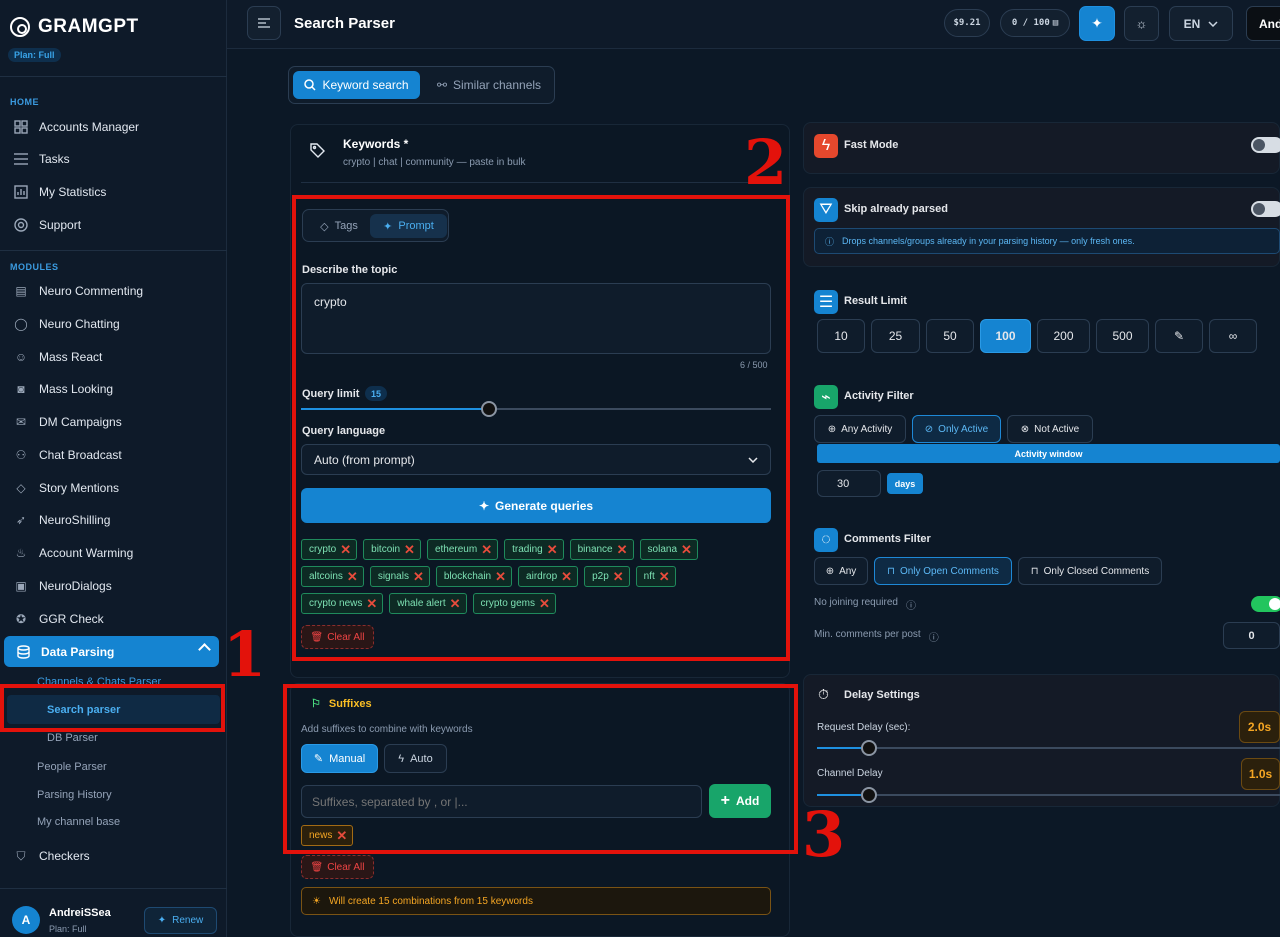 Image resolution: width=1280 pixels, height=937 pixels. I want to click on pencil-icon: ✎, so click(1179, 336).